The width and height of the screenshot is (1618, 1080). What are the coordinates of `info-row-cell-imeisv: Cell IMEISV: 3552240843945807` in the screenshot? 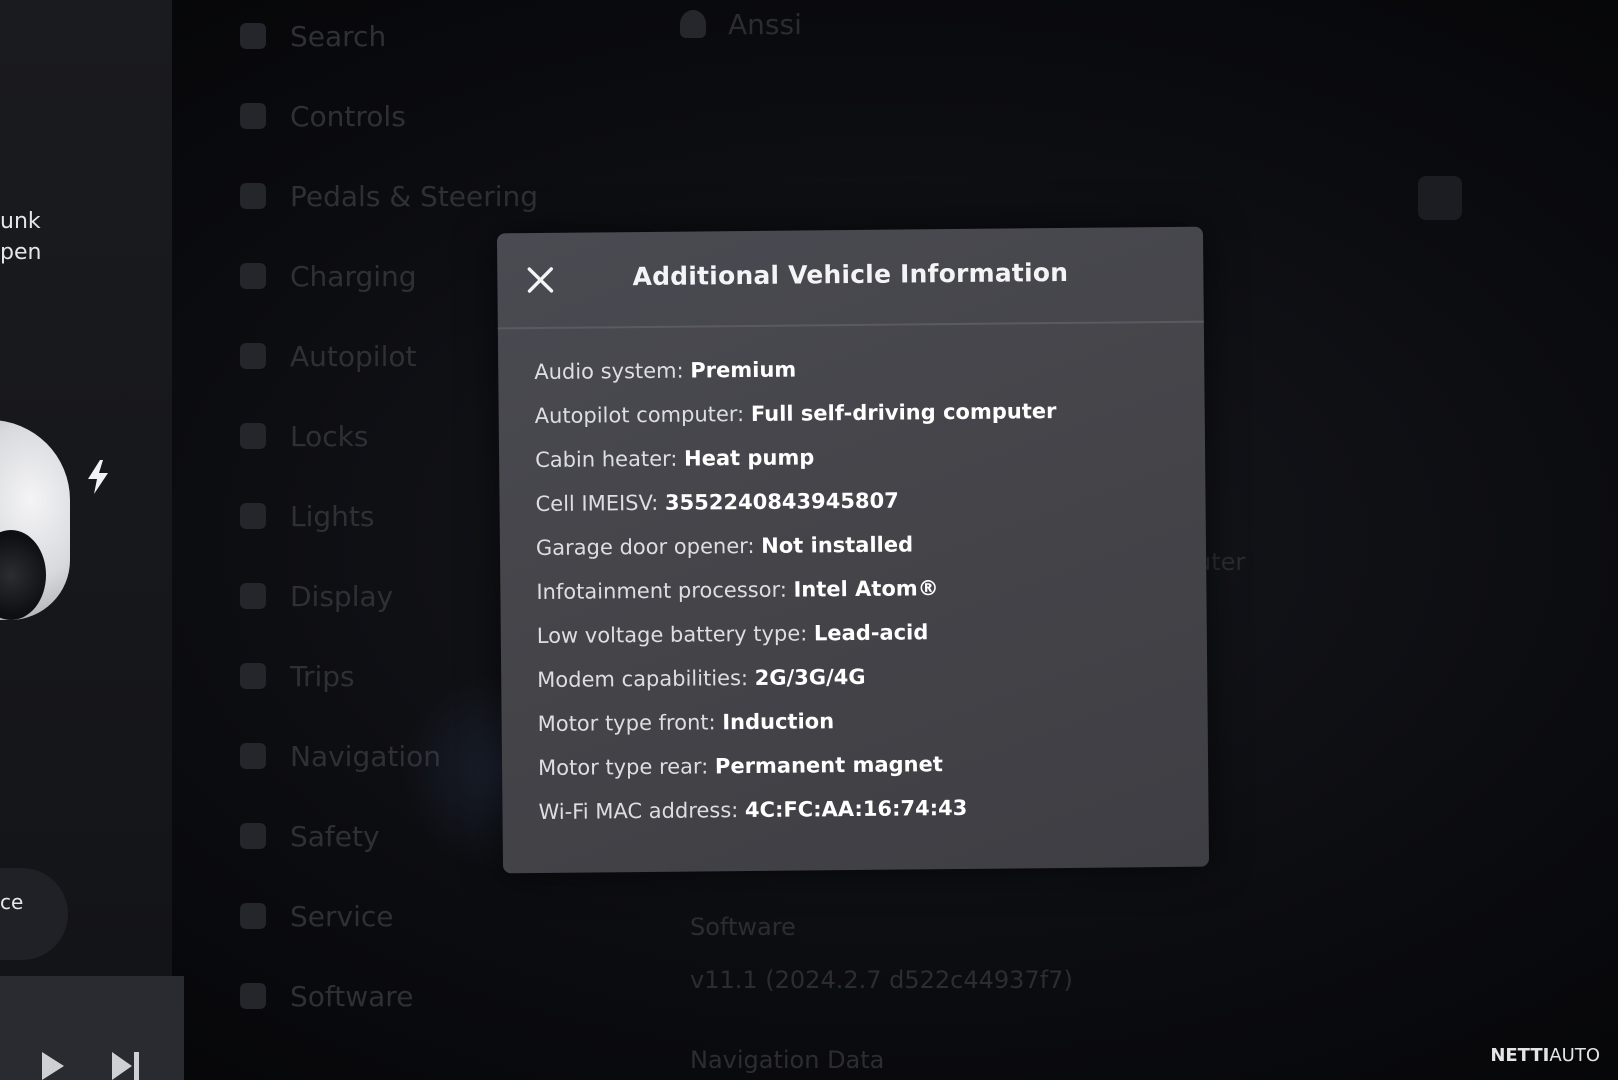 It's located at (860, 508).